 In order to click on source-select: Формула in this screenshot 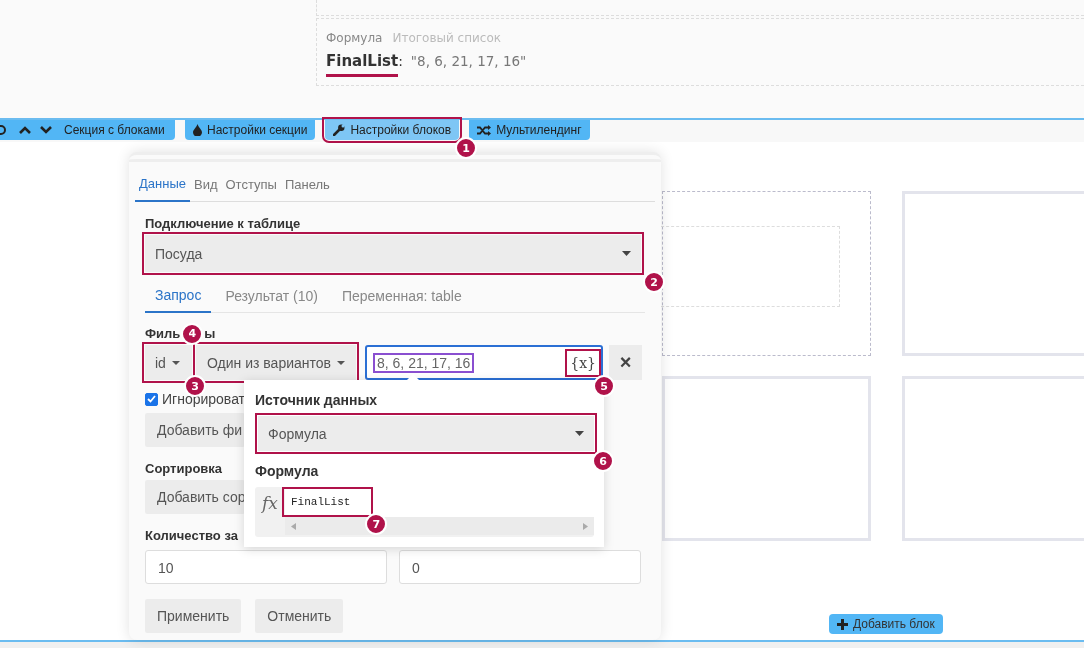, I will do `click(426, 433)`.